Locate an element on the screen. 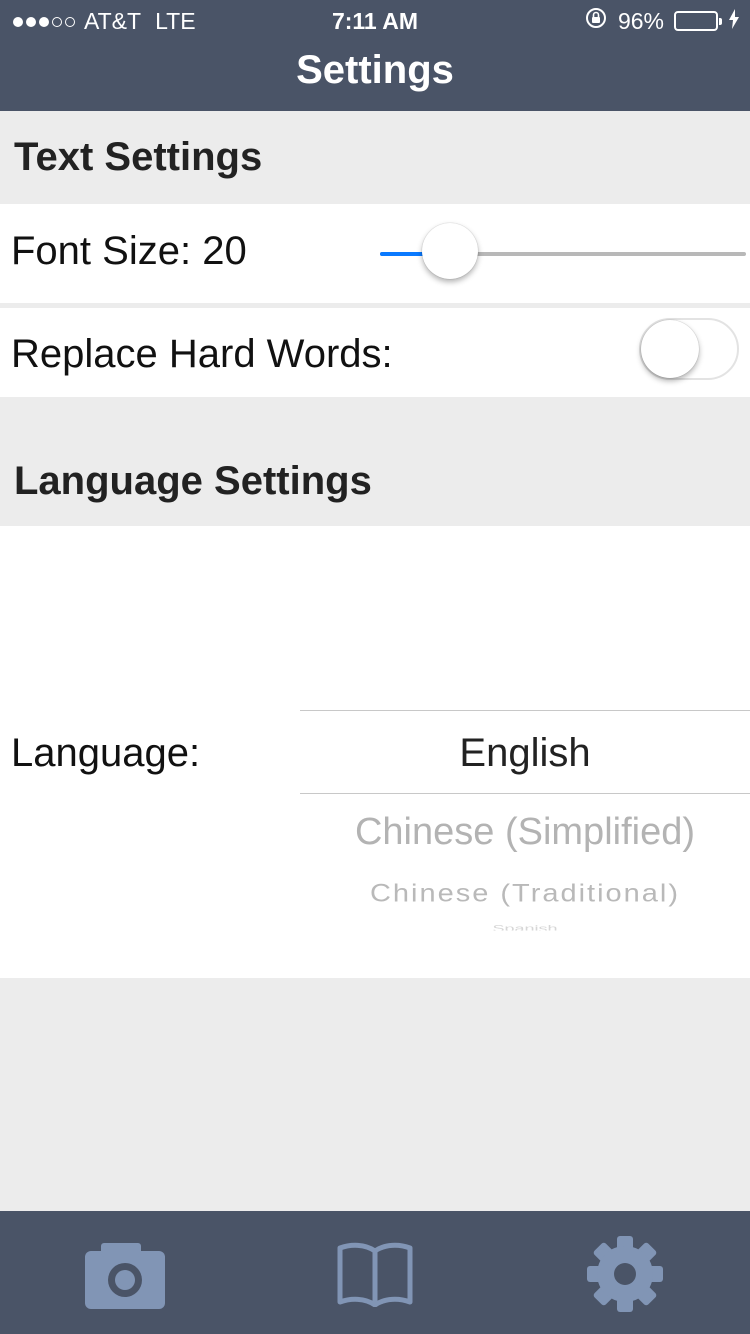 Image resolution: width=750 pixels, height=1334 pixels. tab-bar is located at coordinates (375, 1272).